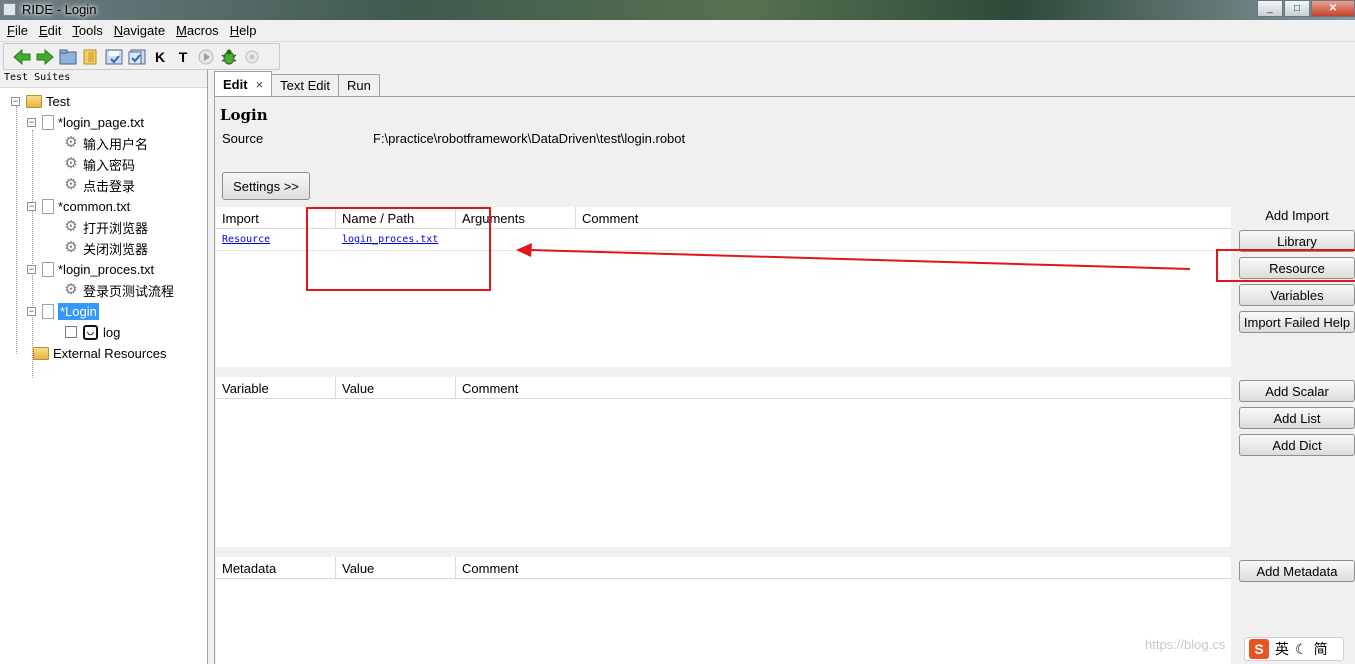  What do you see at coordinates (1301, 649) in the screenshot?
I see `moon-icon: ☾` at bounding box center [1301, 649].